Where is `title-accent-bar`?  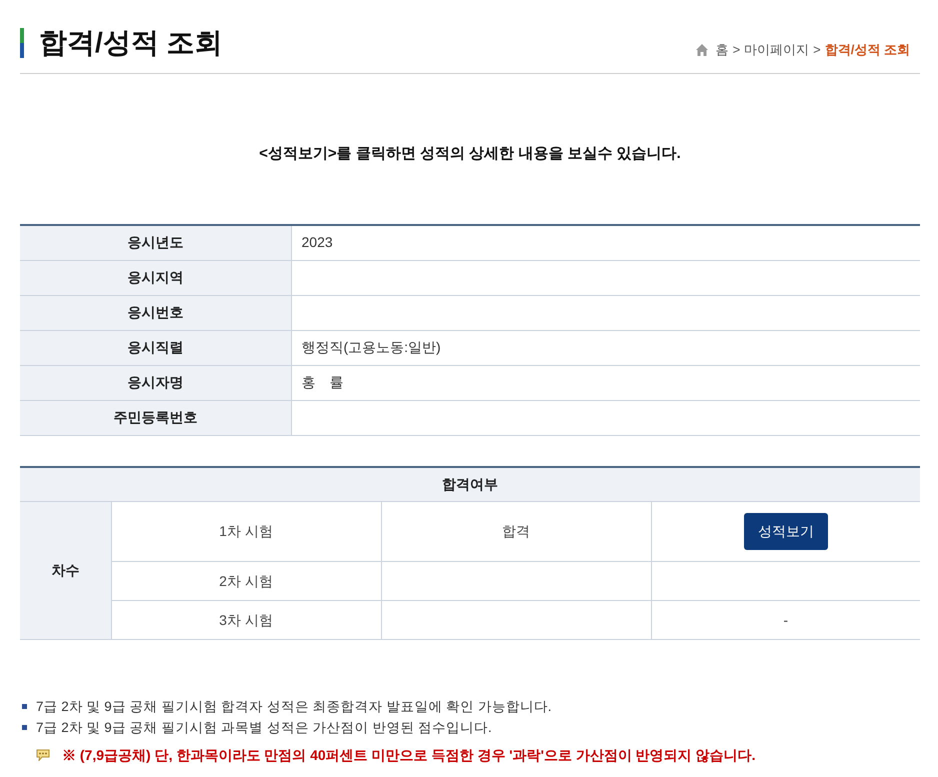
title-accent-bar is located at coordinates (22, 43).